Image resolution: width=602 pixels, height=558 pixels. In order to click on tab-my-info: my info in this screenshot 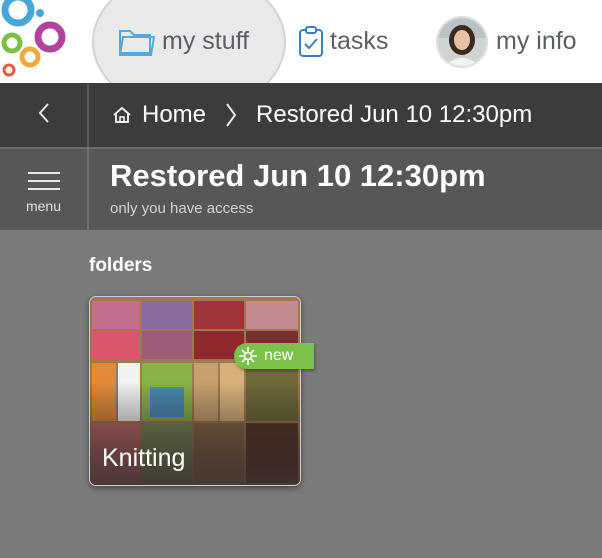, I will do `click(506, 41)`.